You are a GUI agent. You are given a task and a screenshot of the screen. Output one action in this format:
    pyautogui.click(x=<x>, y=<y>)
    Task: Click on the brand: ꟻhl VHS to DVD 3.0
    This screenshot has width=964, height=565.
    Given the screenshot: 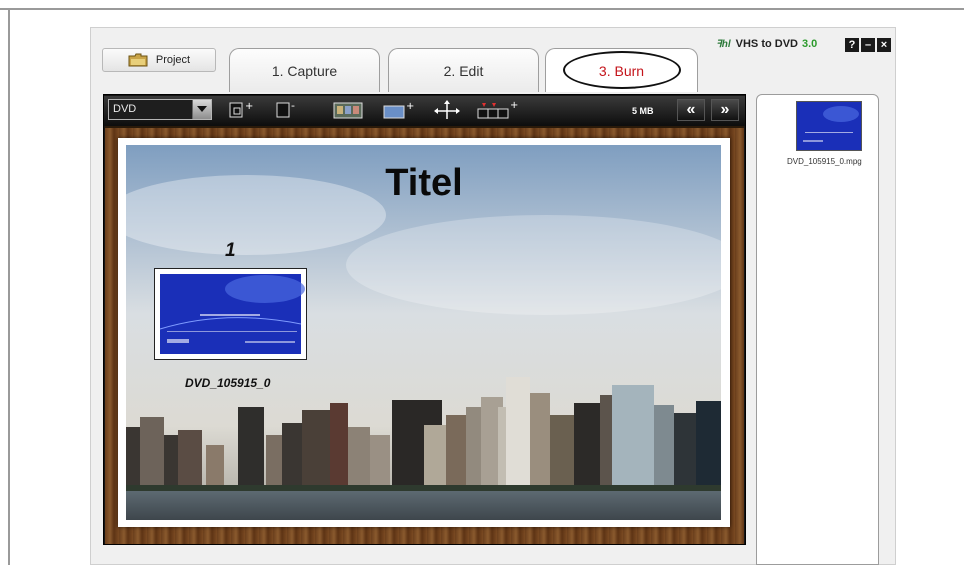 What is the action you would take?
    pyautogui.click(x=766, y=44)
    